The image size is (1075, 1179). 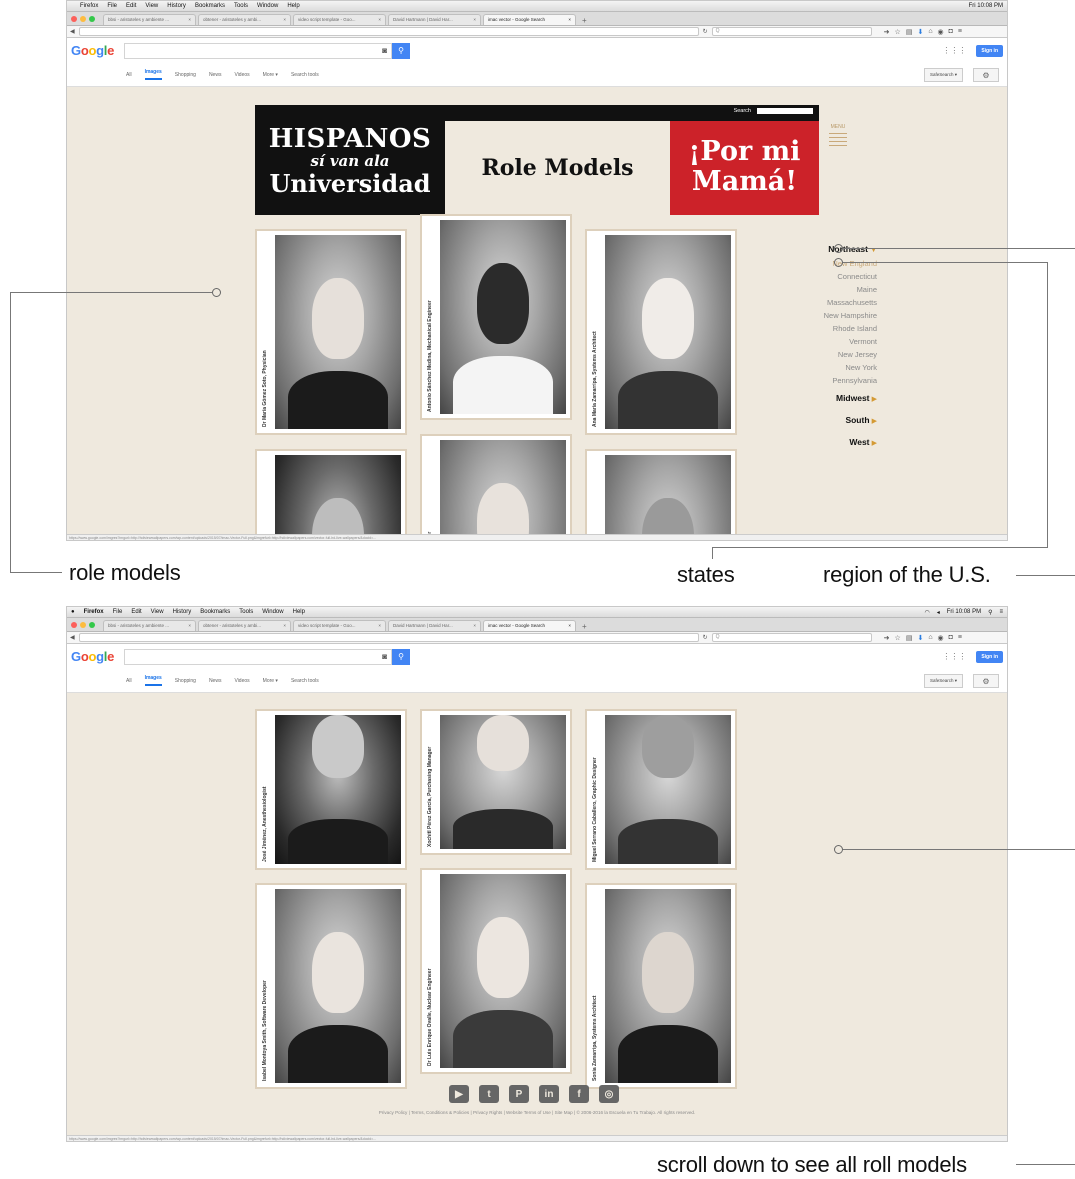 What do you see at coordinates (898, 638) in the screenshot?
I see `bookmark-star-icon: ☆` at bounding box center [898, 638].